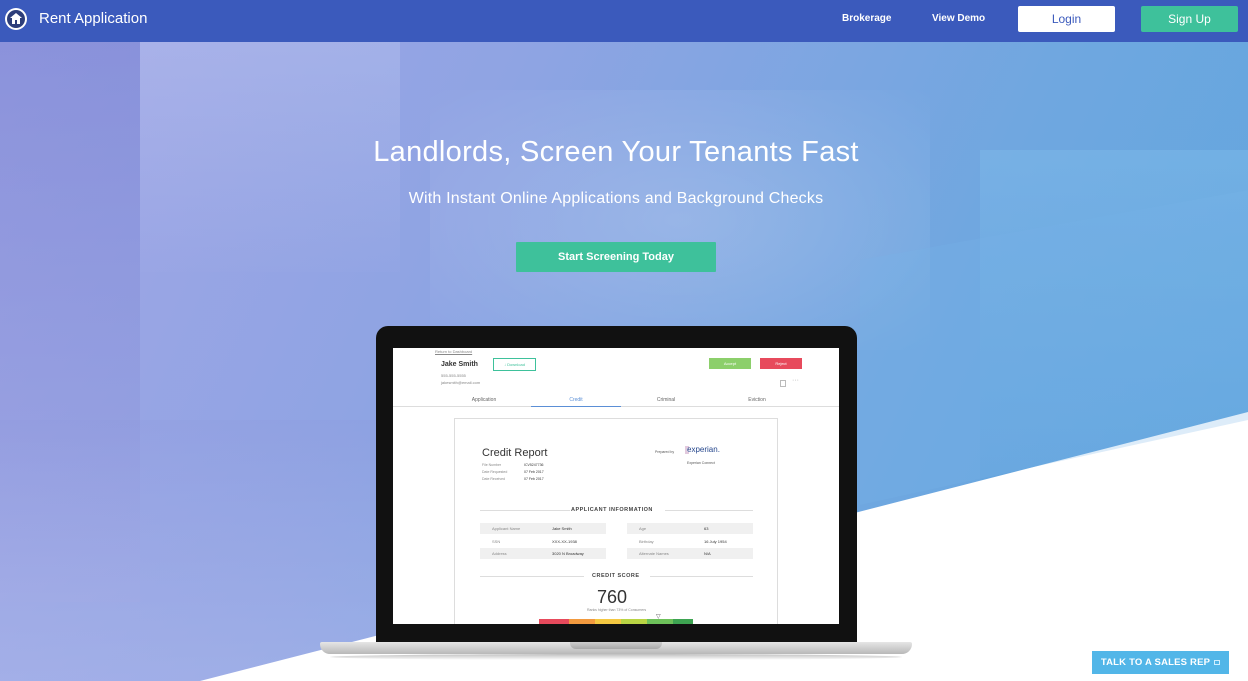  What do you see at coordinates (492, 465) in the screenshot?
I see `meta-label: File Number` at bounding box center [492, 465].